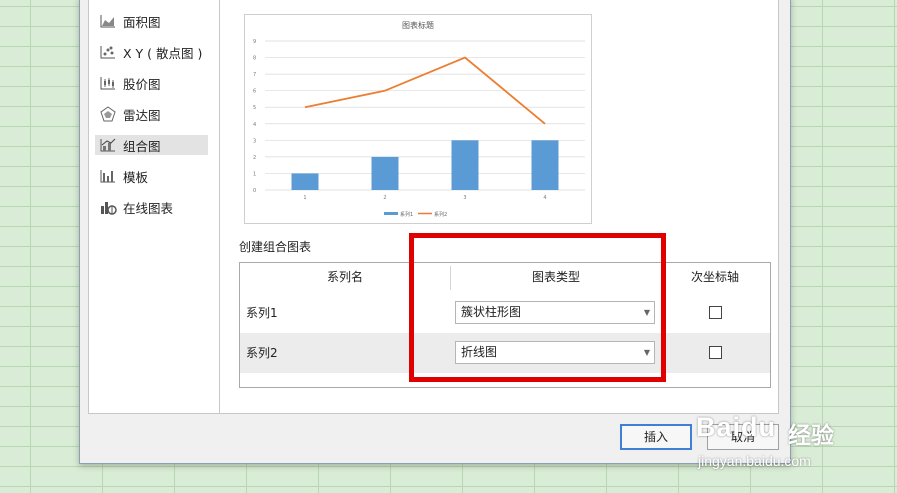 The height and width of the screenshot is (493, 897). Describe the element at coordinates (491, 312) in the screenshot. I see `chart-type-value: 簇状柱形图` at that location.